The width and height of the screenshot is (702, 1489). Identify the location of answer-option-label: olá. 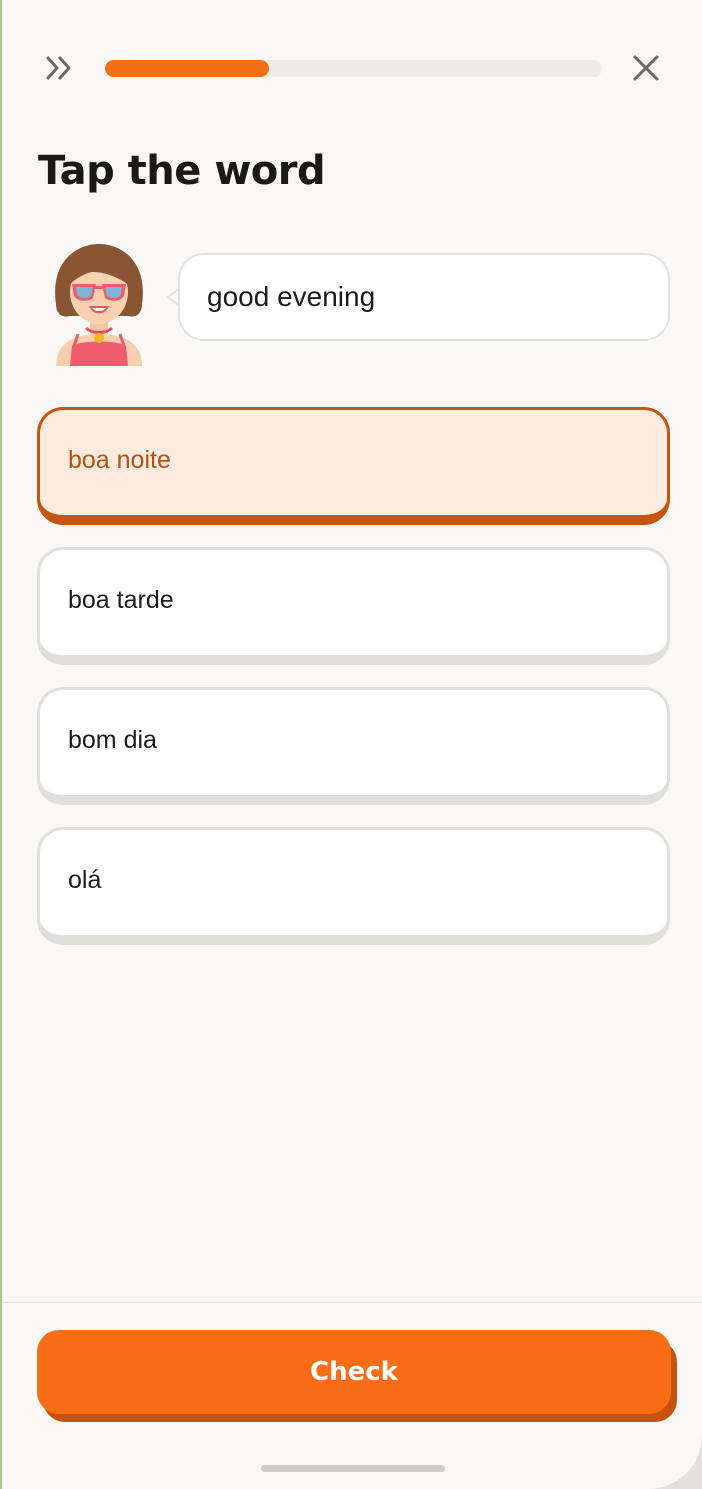
(85, 880).